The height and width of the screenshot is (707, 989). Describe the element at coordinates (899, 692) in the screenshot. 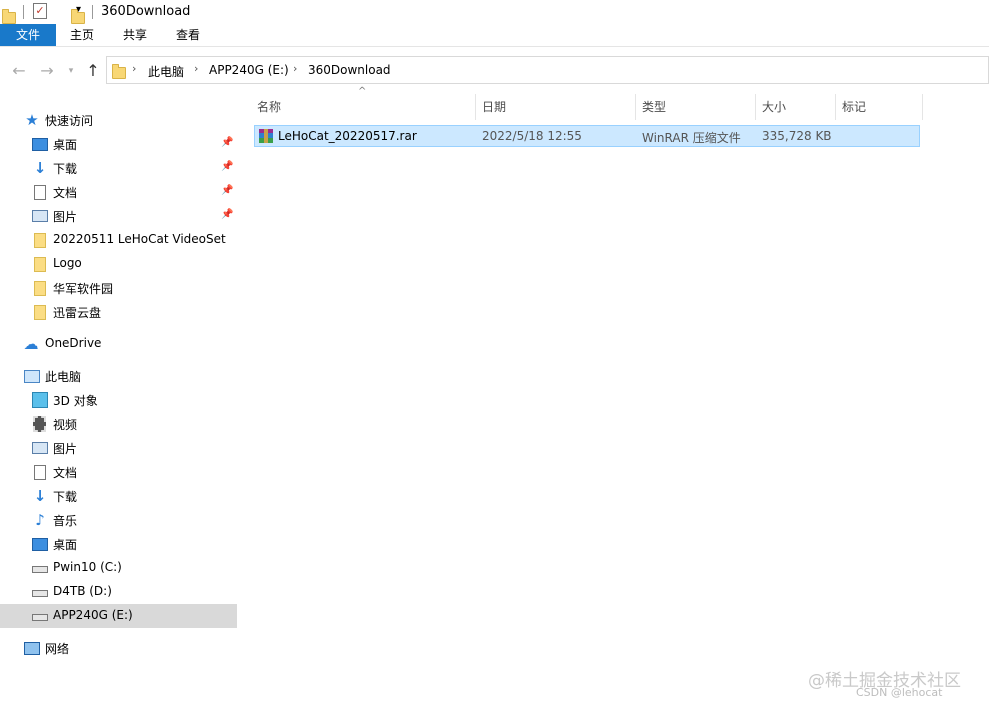

I see `watermark-csdn: CSDN @lehocat` at that location.